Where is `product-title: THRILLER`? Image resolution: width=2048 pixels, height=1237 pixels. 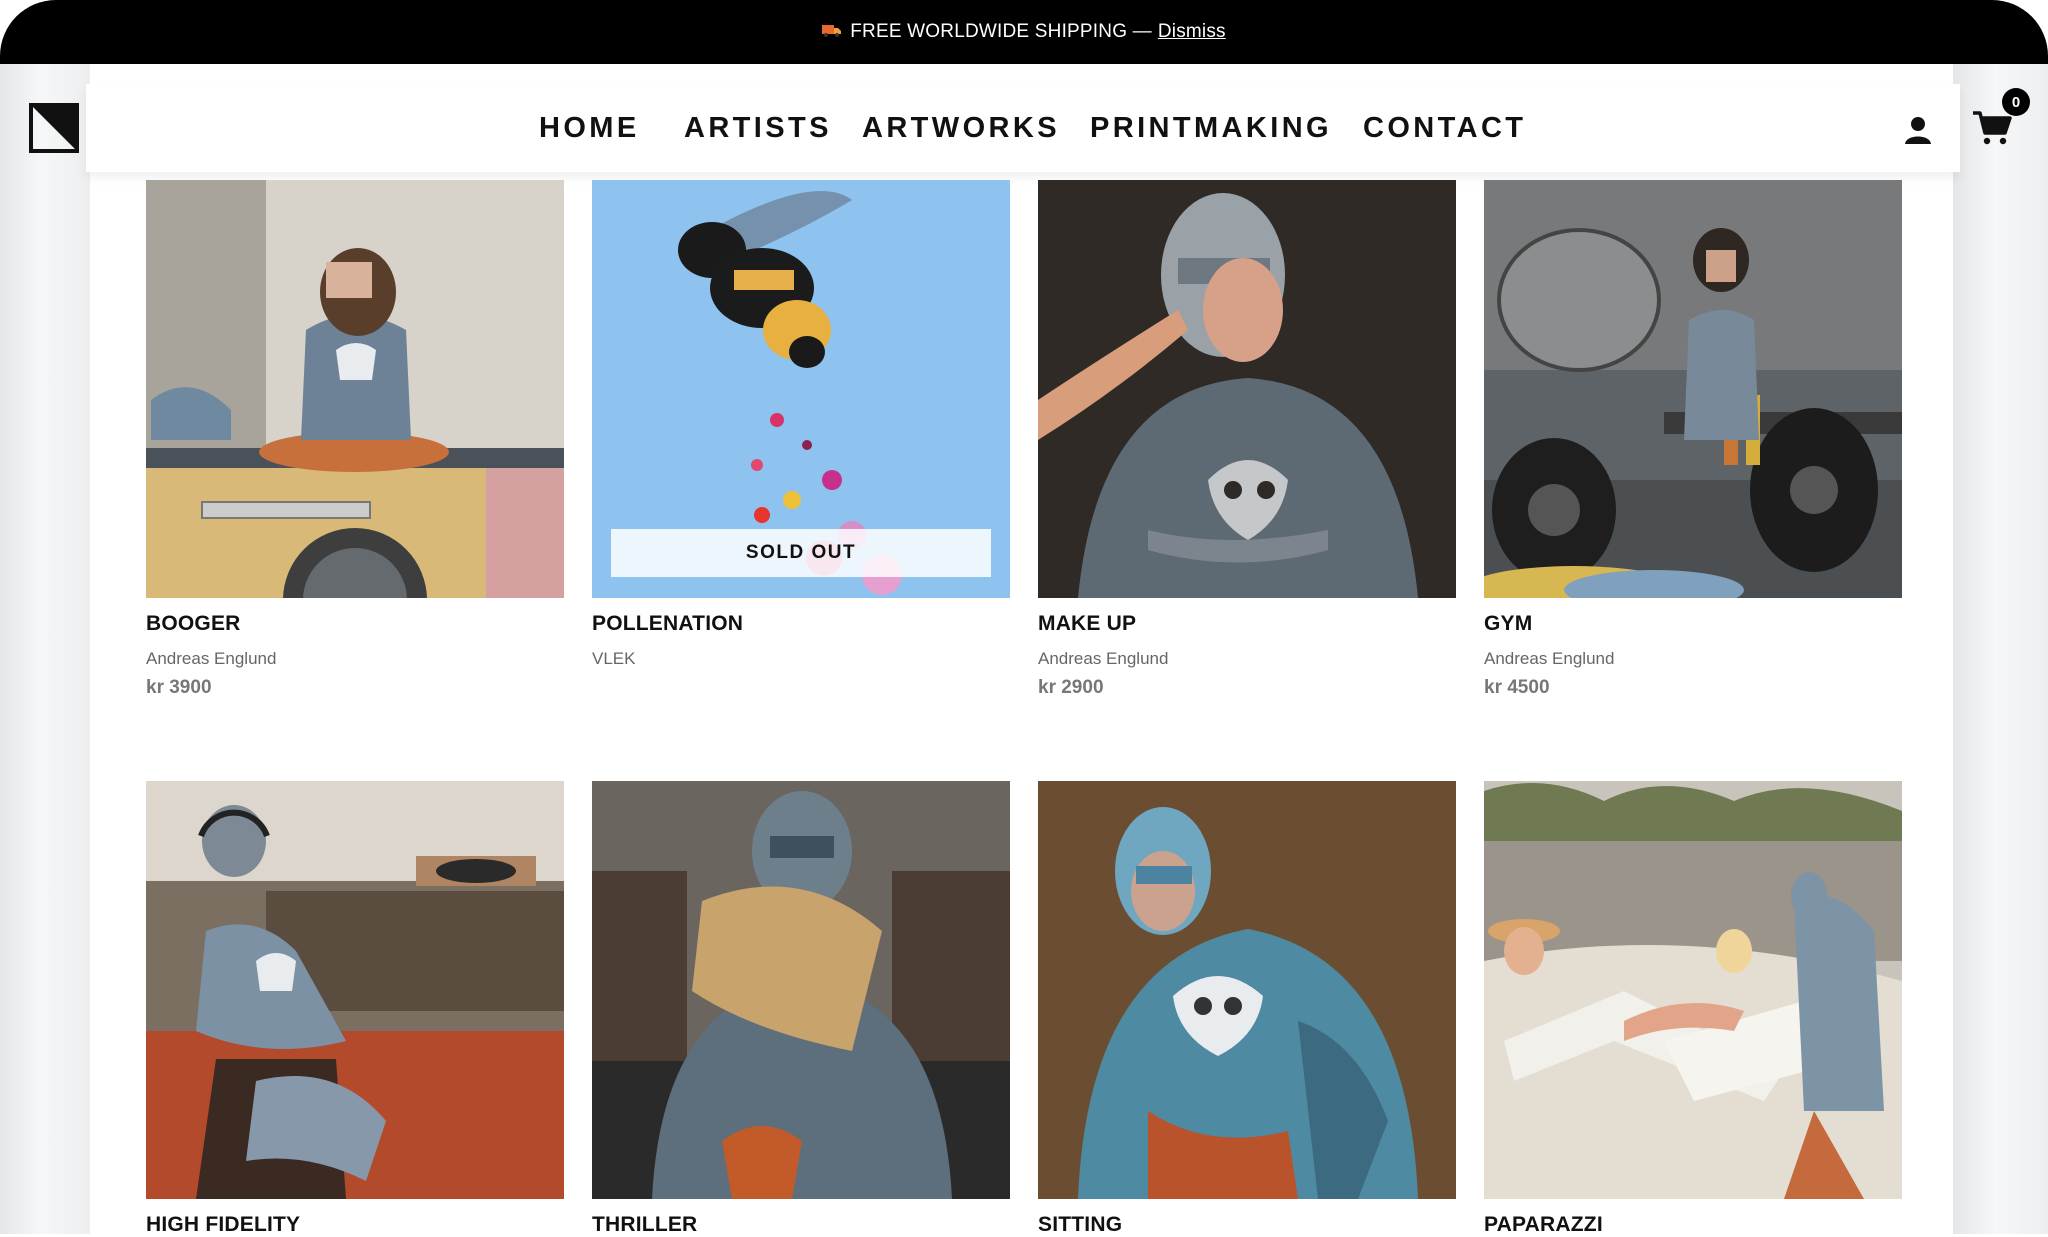
product-title: THRILLER is located at coordinates (644, 1225).